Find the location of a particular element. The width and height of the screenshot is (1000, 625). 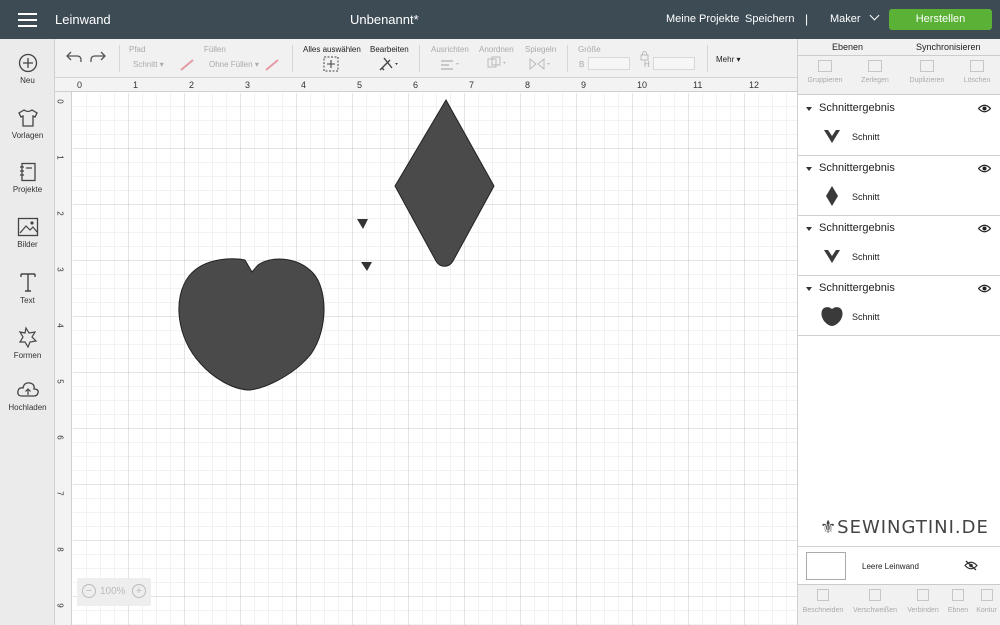

arrange-label: Anordnen is located at coordinates (496, 49).